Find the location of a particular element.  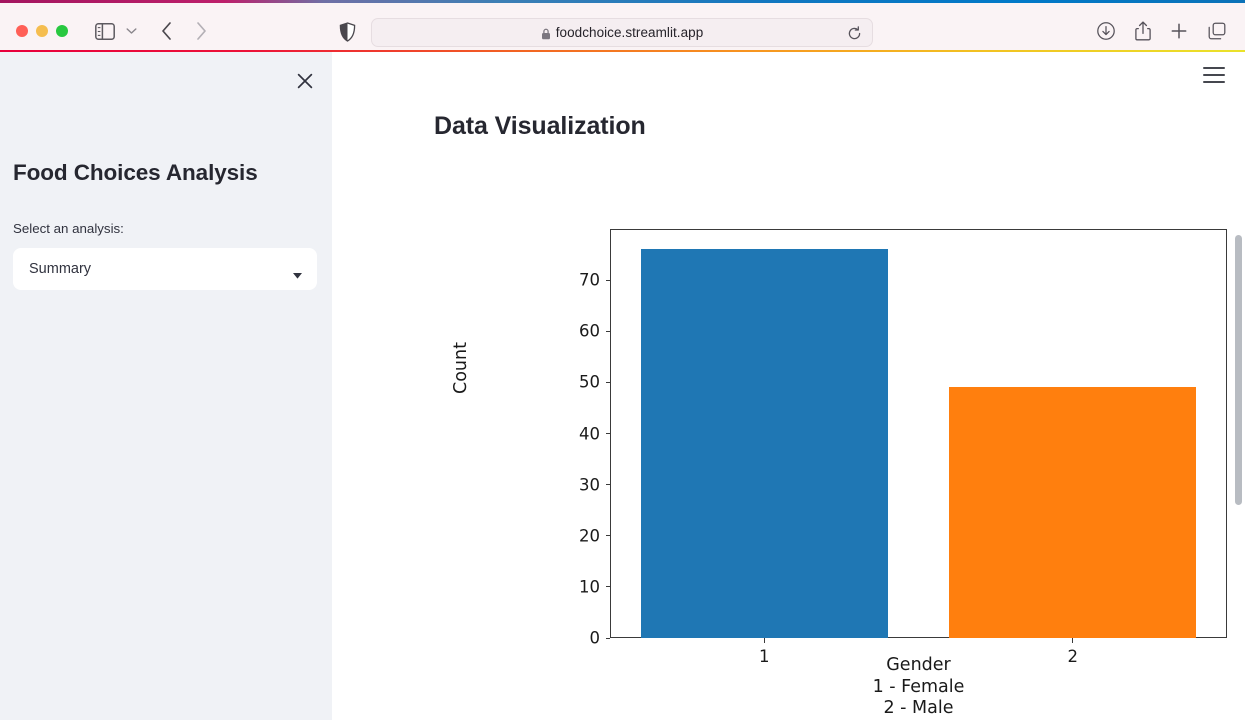

browser-chrome: foodchoice.streamlit.app is located at coordinates (622, 27).